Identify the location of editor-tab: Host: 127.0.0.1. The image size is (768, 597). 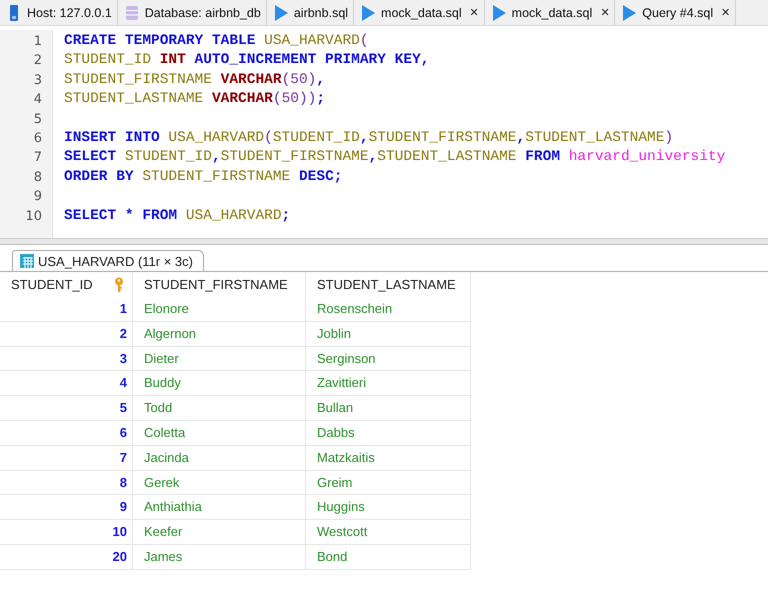
(59, 12).